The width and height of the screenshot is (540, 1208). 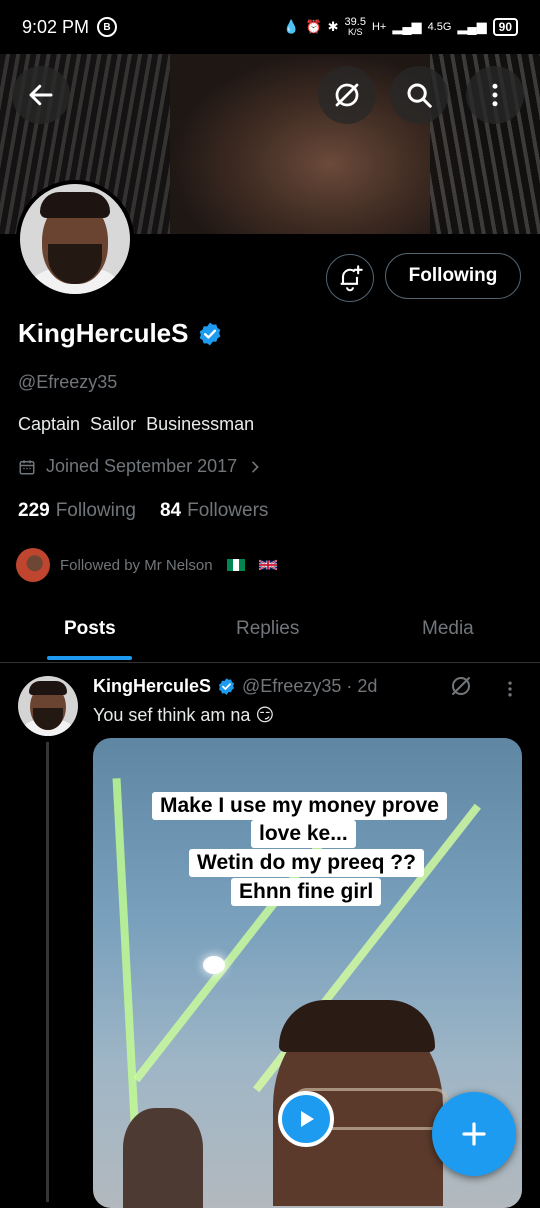 I want to click on notifications-button, so click(x=350, y=278).